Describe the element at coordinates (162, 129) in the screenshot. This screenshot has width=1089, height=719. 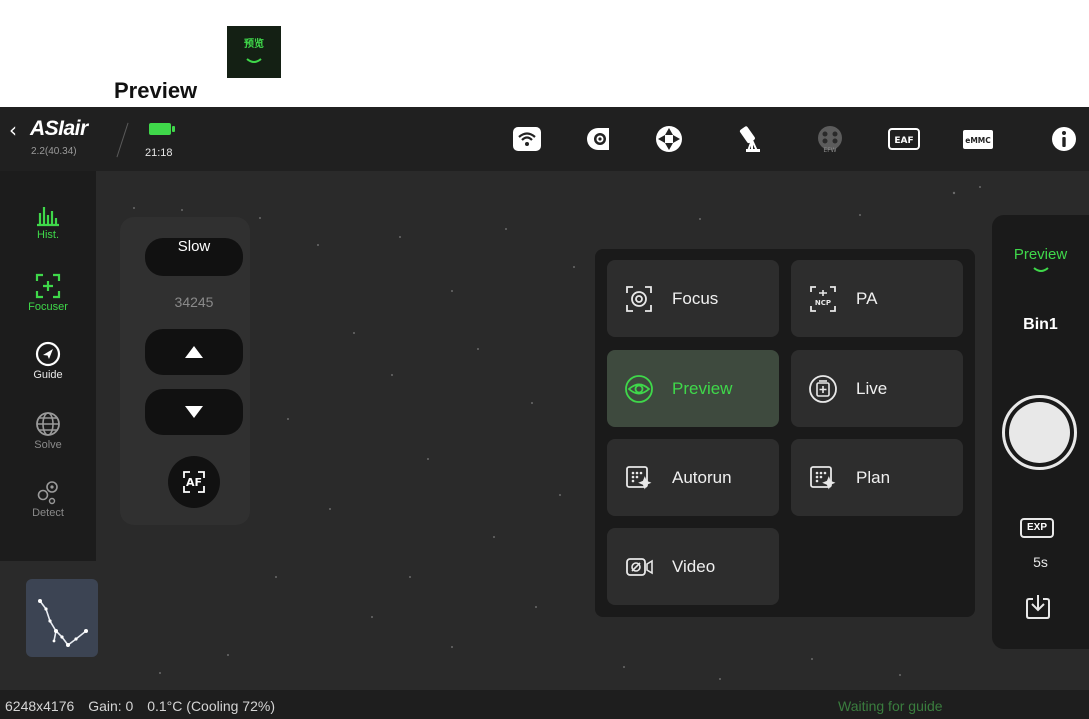
I see `battery-icon` at that location.